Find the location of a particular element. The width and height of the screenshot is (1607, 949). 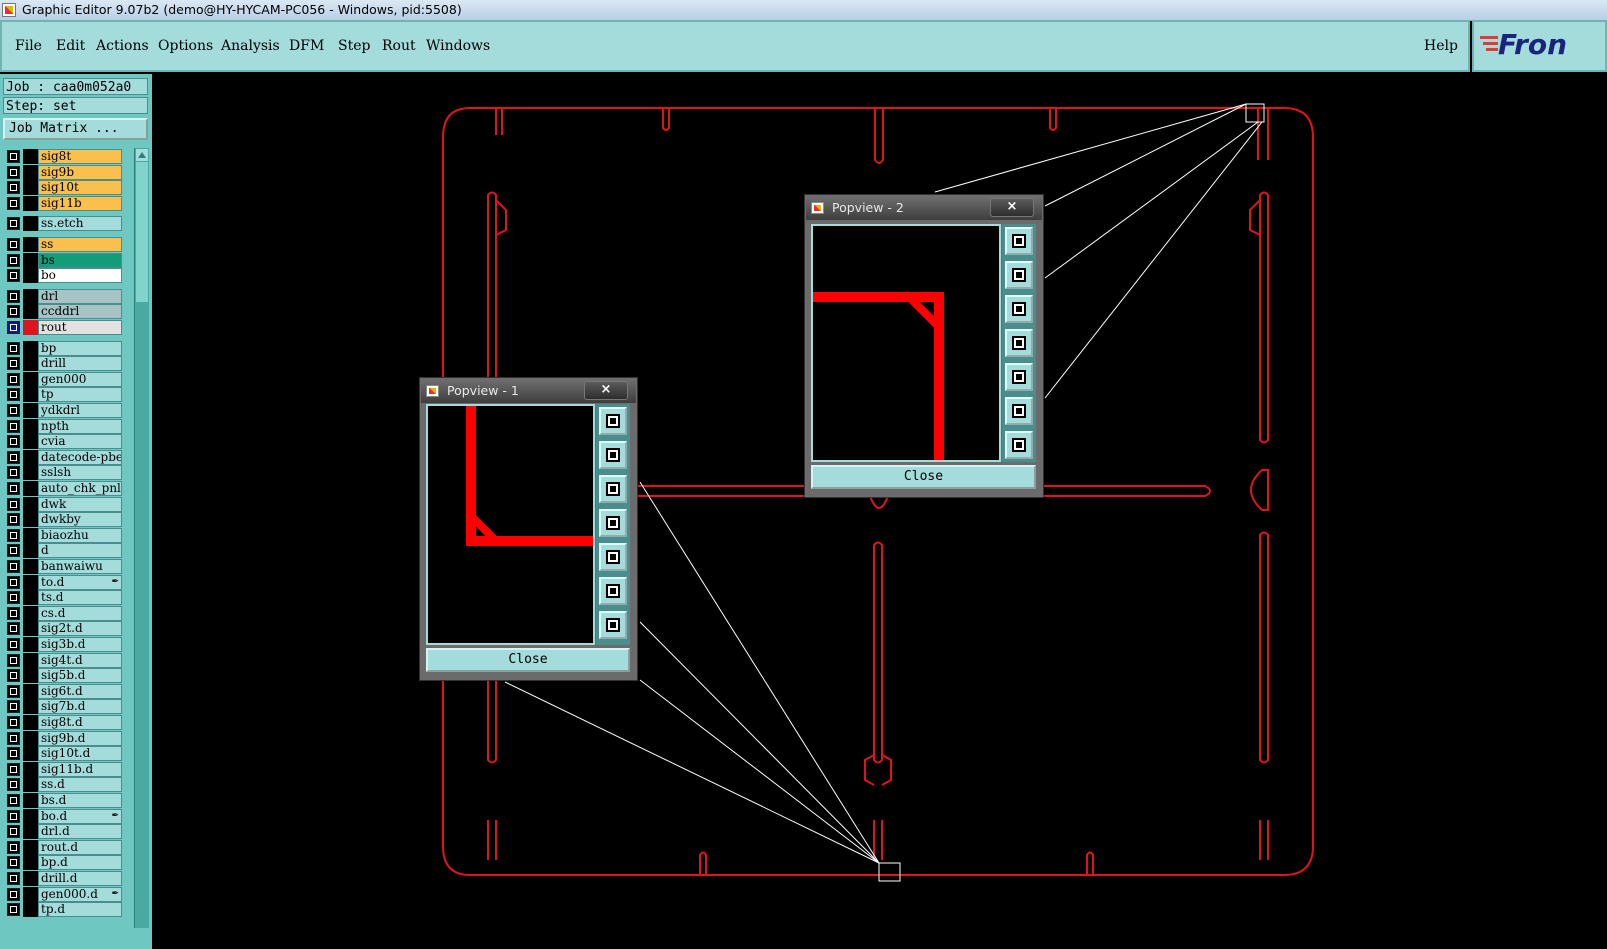

layer-row: bo.d ✒ is located at coordinates (63, 816).